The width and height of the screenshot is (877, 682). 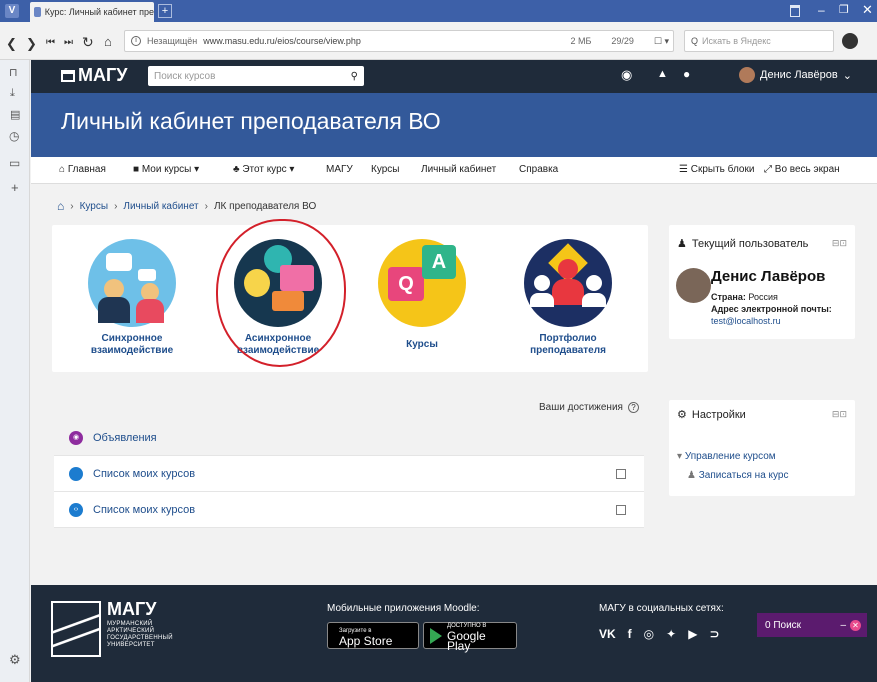 I want to click on browser-side-panel: ⊓ ⤓ ▤ ◷ ▭ + ⚙, so click(x=15, y=371).